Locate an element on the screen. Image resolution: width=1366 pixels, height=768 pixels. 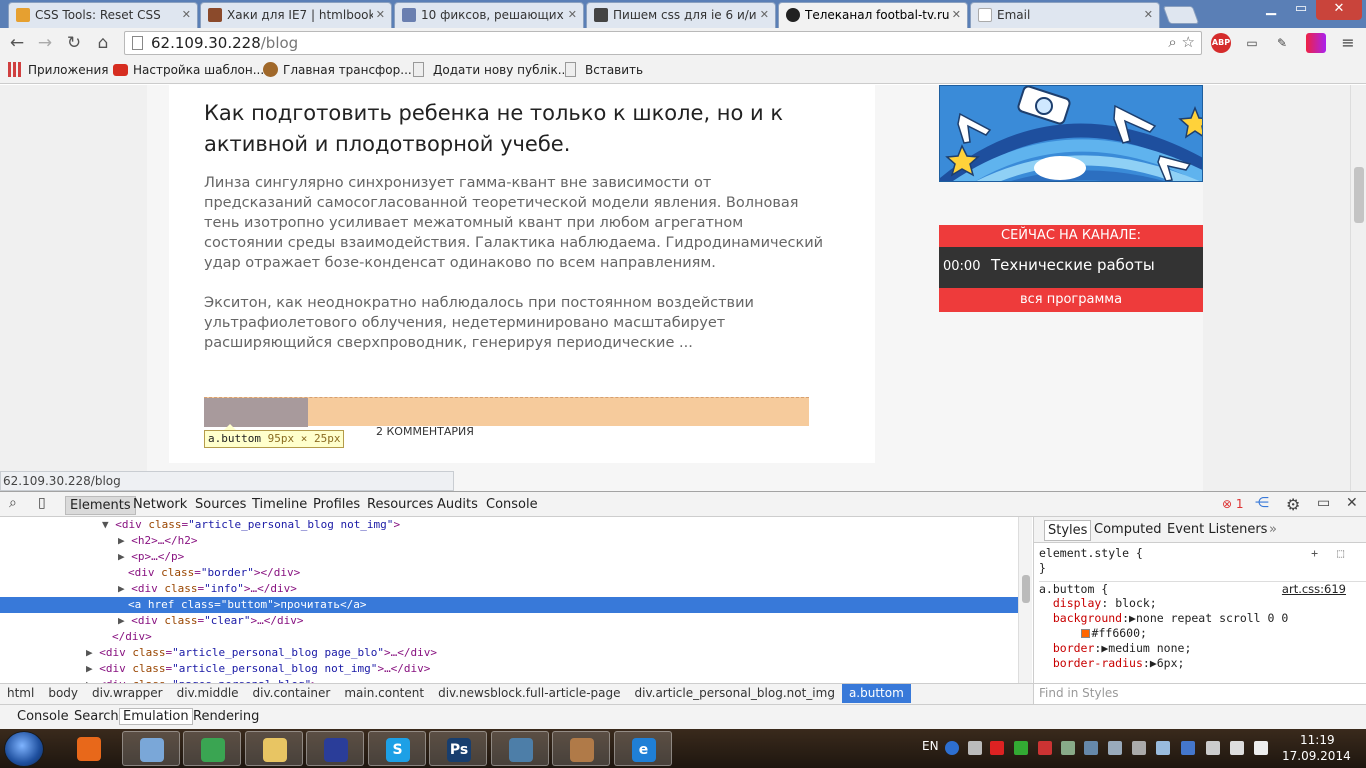
taskbar-chrome is located at coordinates (212, 748).